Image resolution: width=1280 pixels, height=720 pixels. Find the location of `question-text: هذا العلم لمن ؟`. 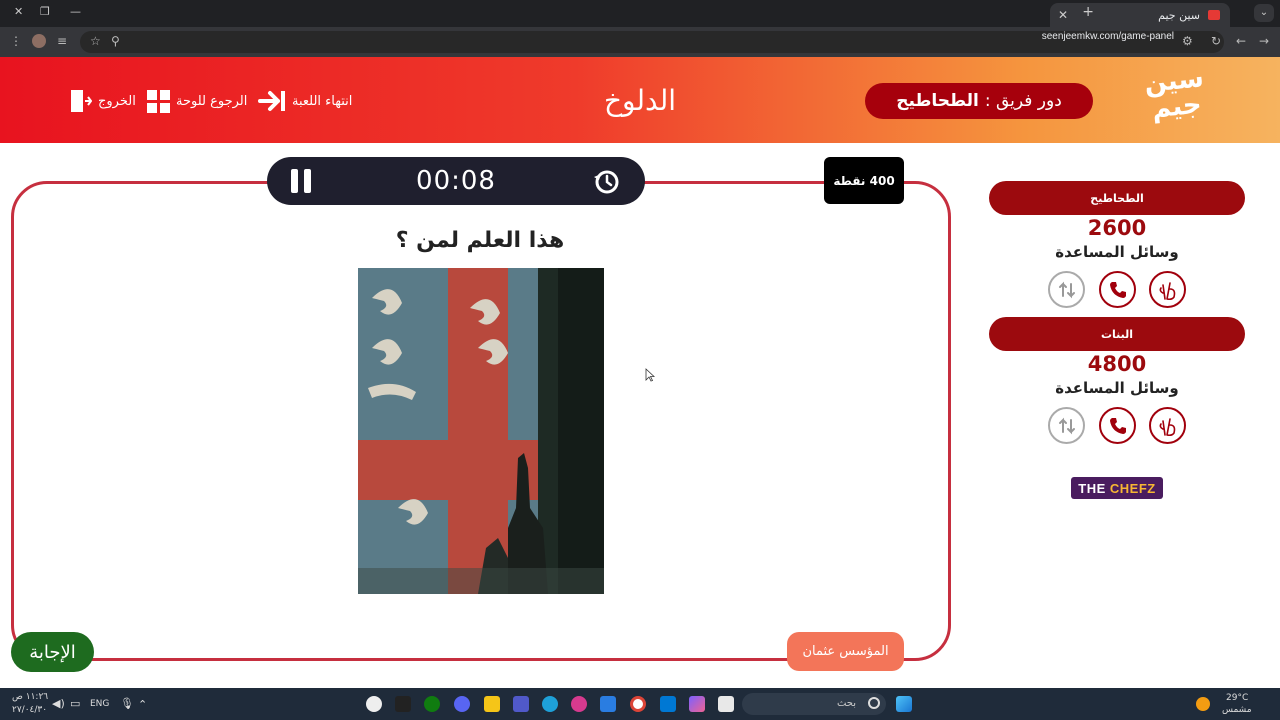

question-text: هذا العلم لمن ؟ is located at coordinates (480, 240).